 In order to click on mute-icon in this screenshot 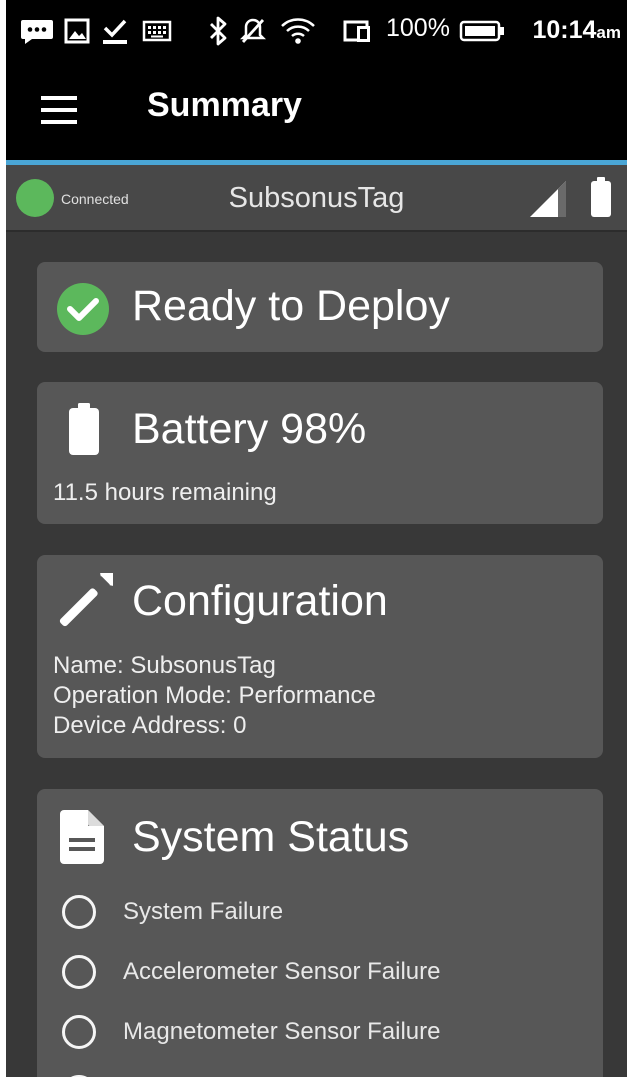, I will do `click(253, 31)`.